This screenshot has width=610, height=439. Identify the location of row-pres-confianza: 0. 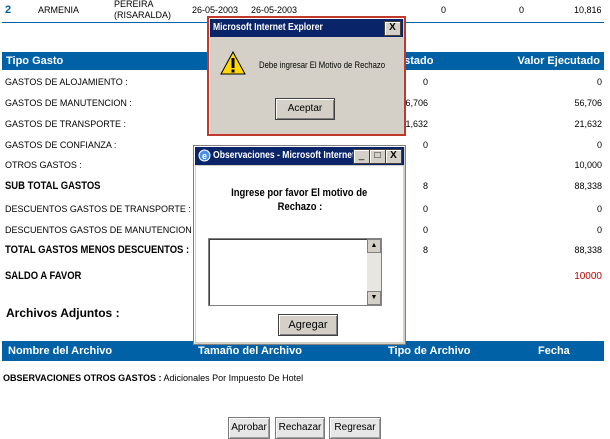
(425, 145).